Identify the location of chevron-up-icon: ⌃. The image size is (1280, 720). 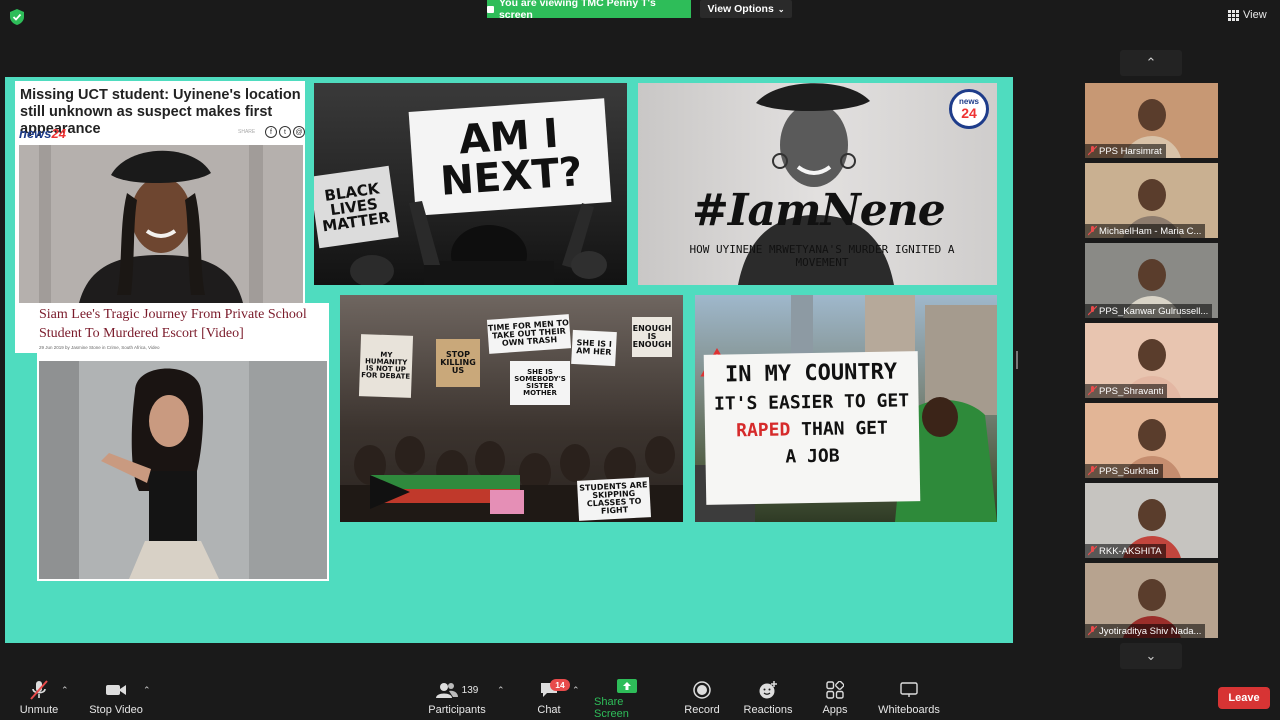
(1151, 62).